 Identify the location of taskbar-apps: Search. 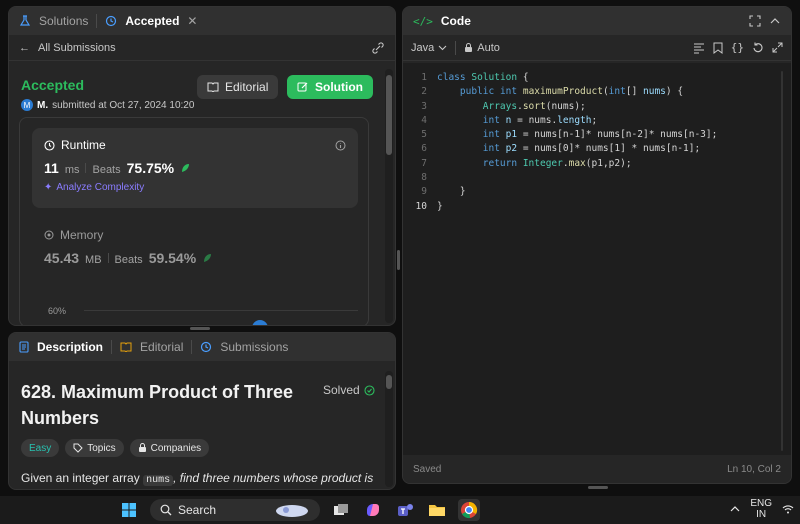
(299, 510).